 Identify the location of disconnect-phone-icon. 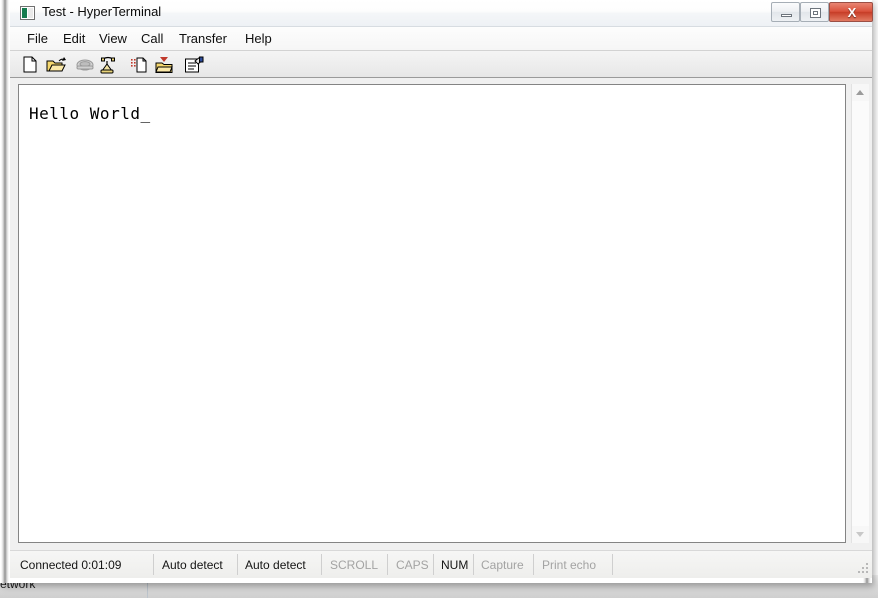
(85, 65).